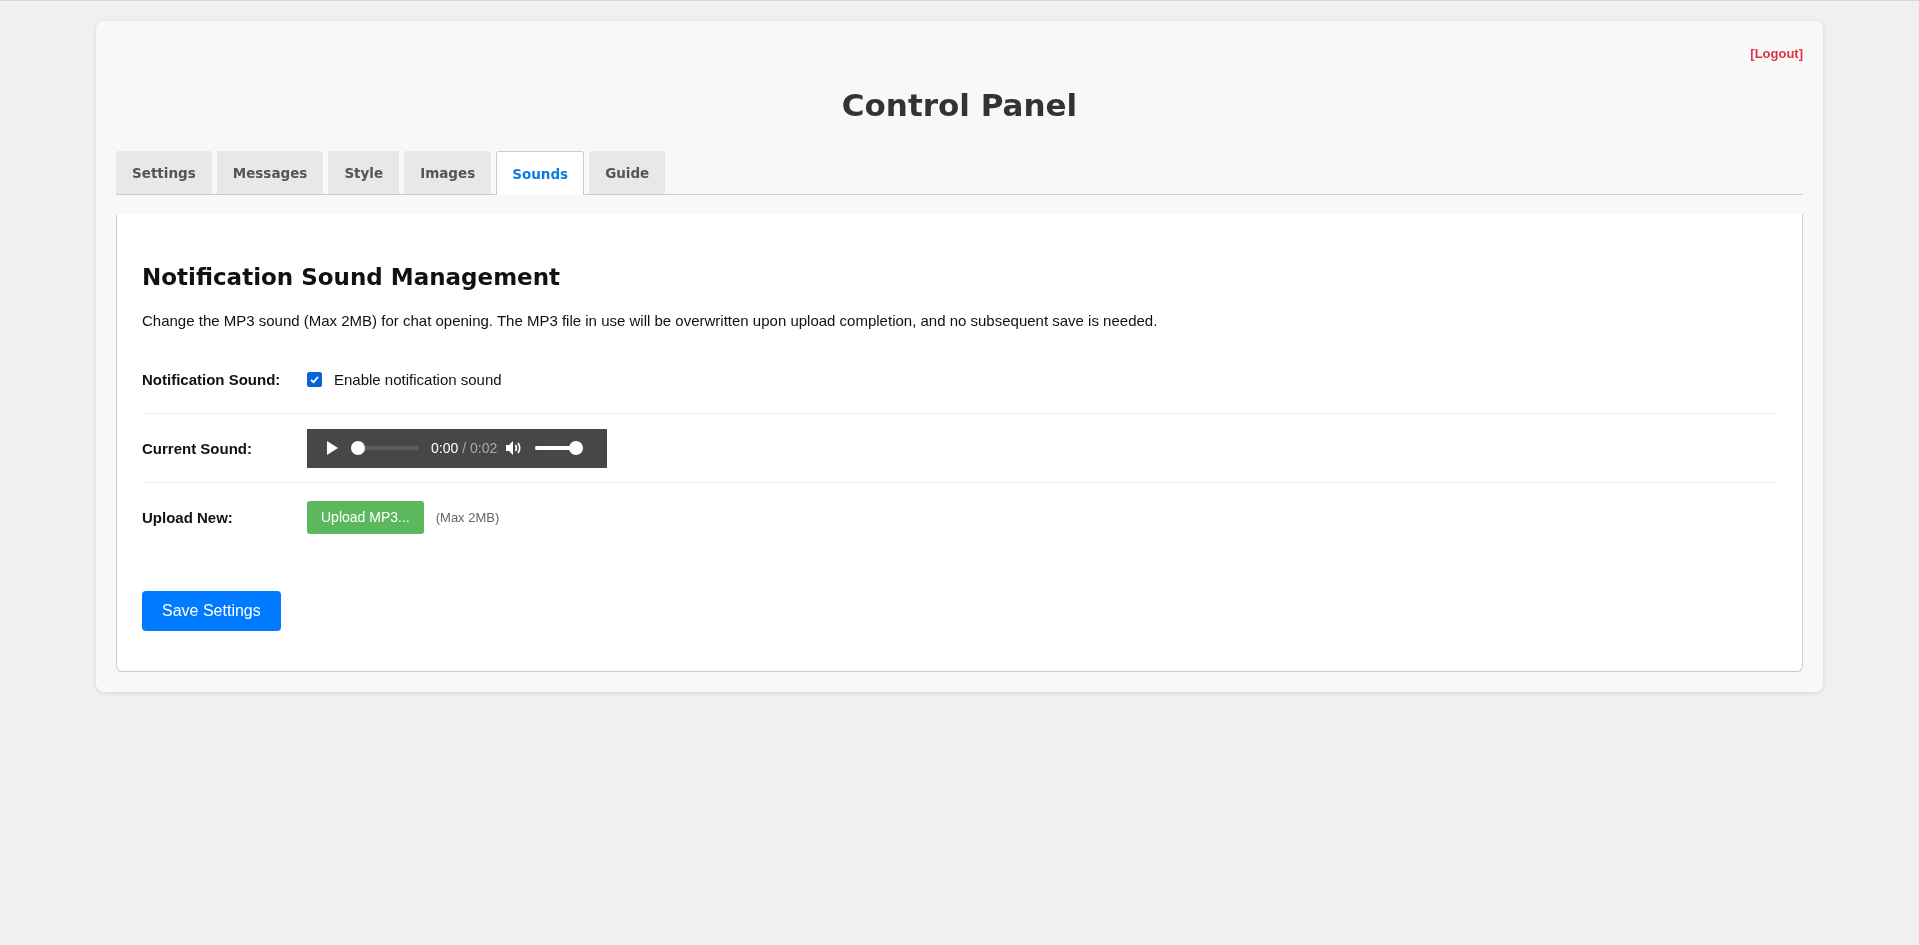  I want to click on field-label: Current Sound:, so click(197, 448).